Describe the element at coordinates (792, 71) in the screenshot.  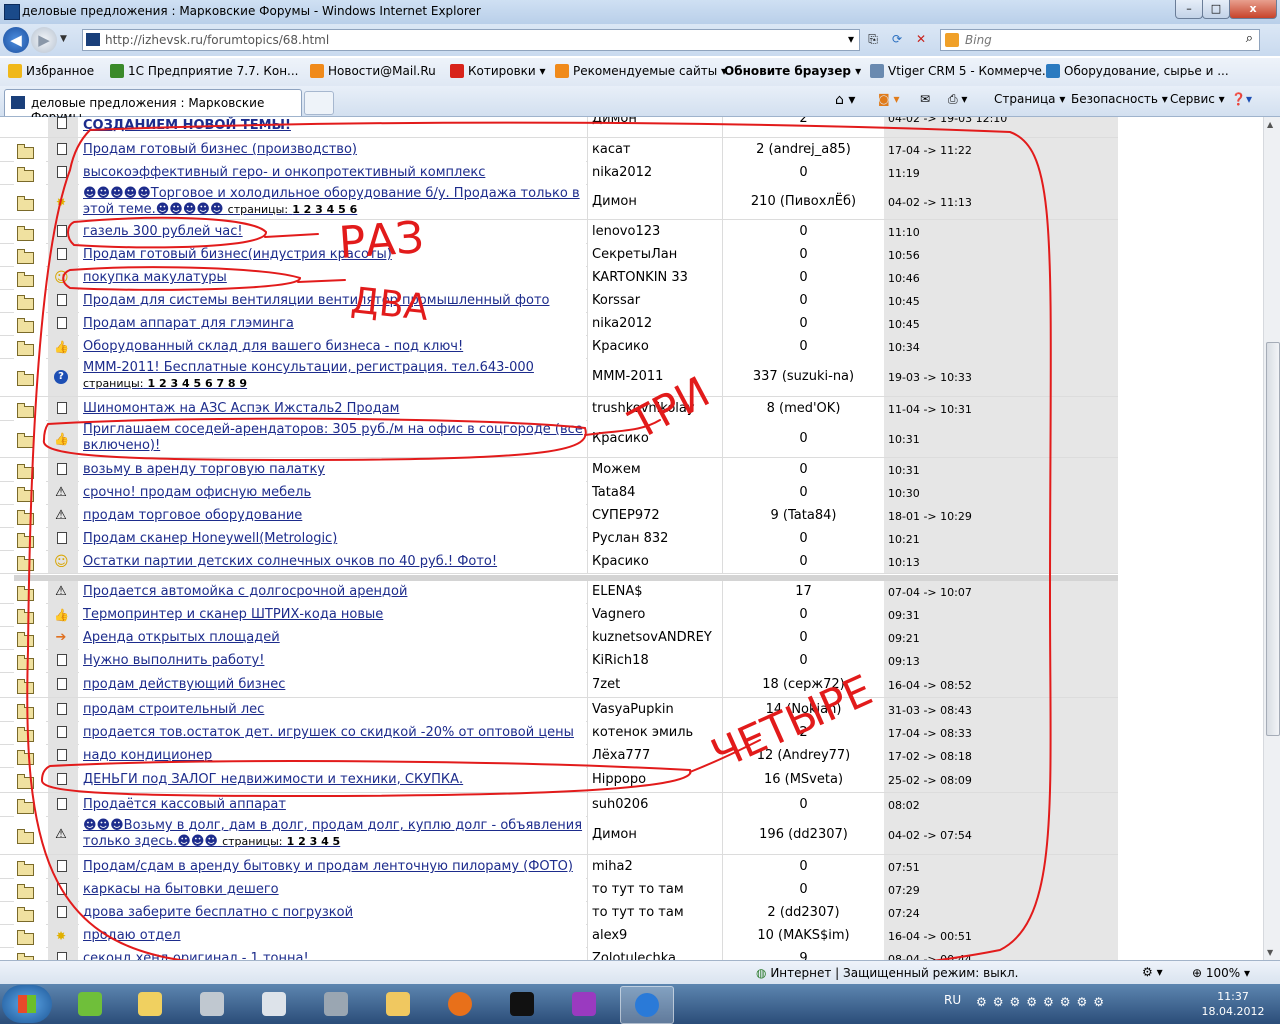
I see `fav-link-update-browser: Обновите браузер ▾` at that location.